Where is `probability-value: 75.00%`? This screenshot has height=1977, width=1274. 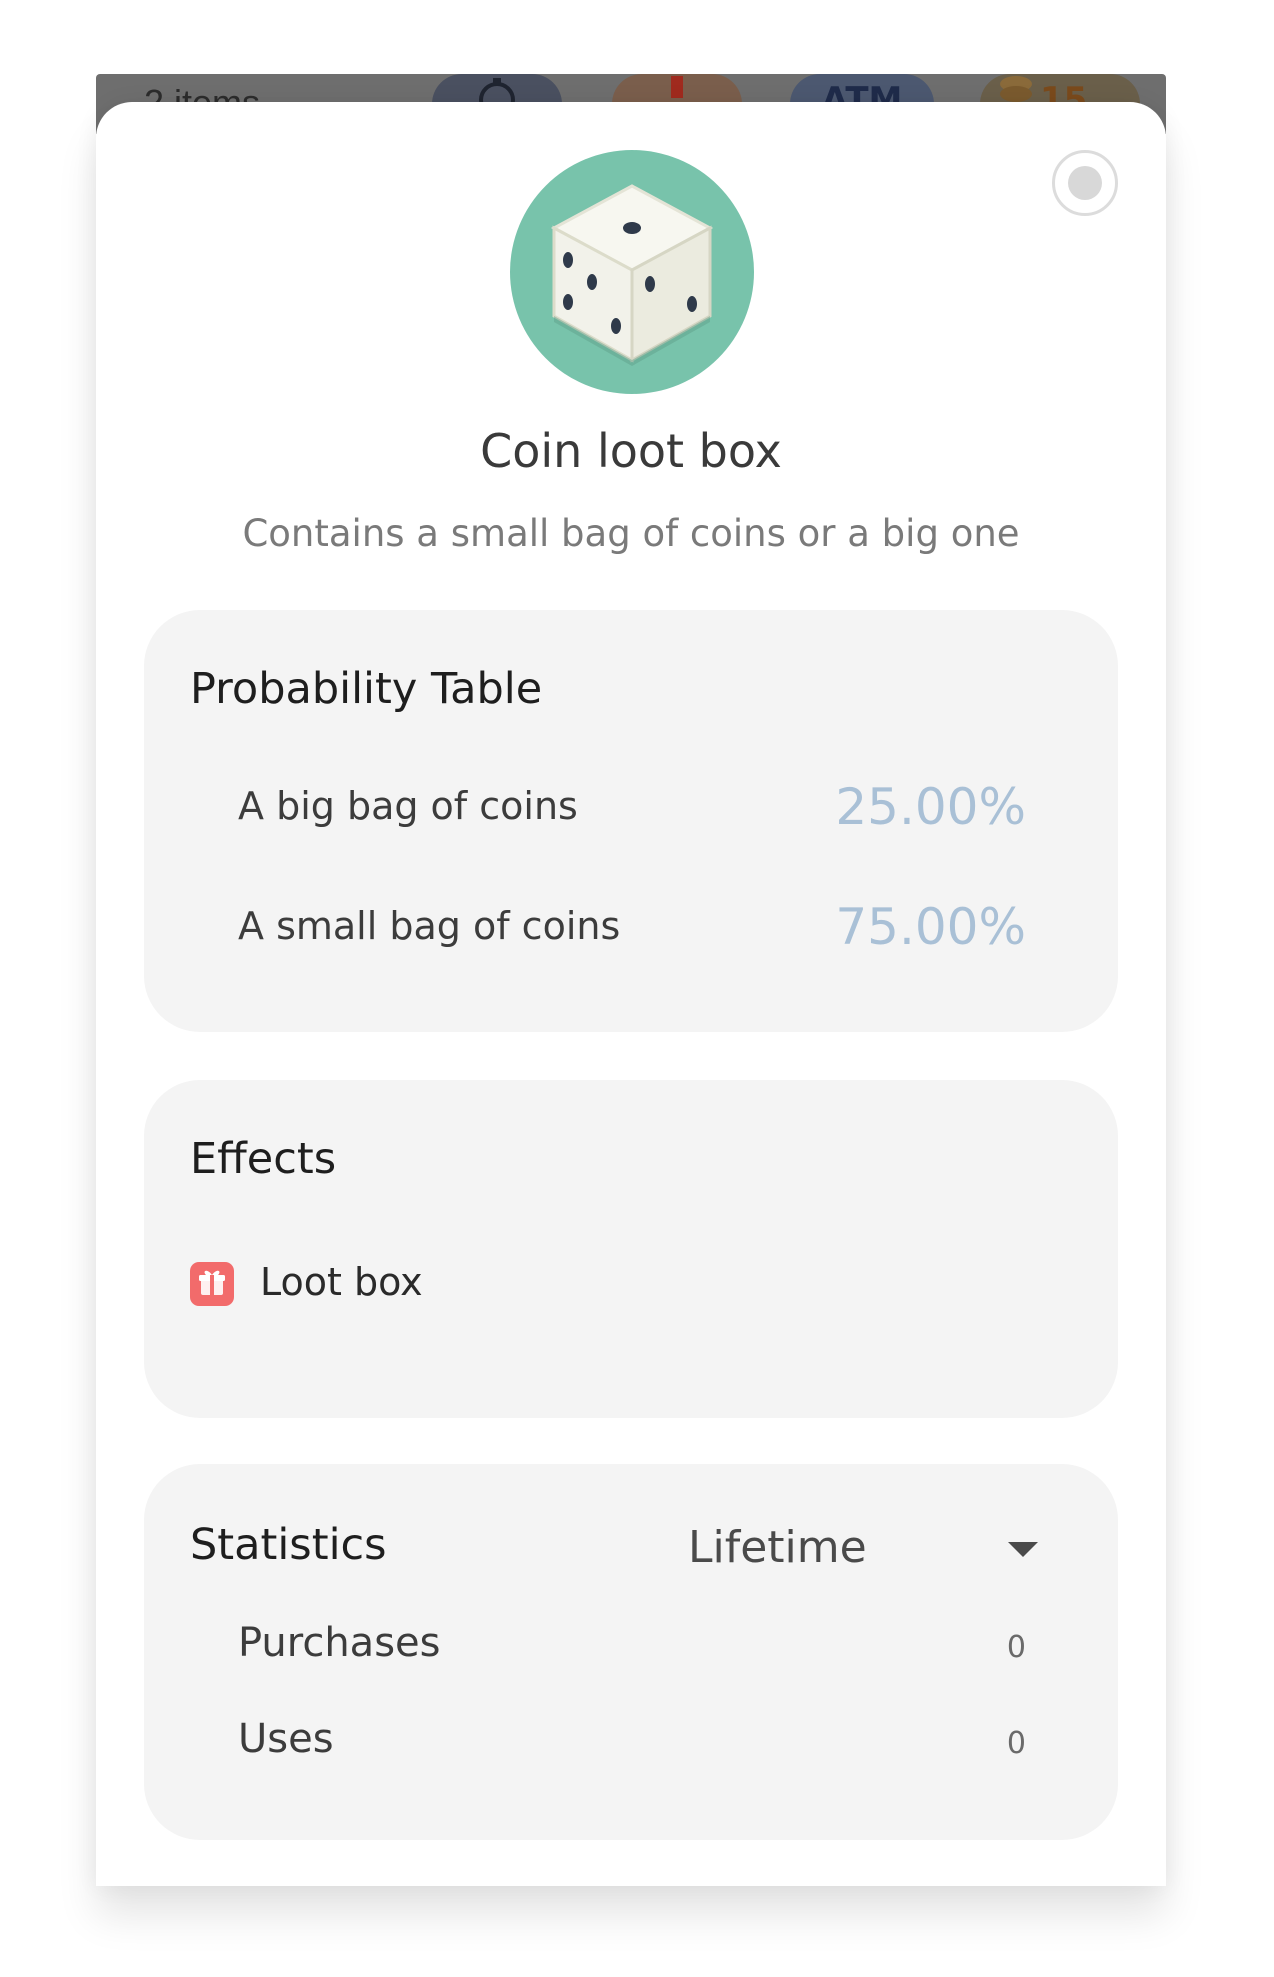 probability-value: 75.00% is located at coordinates (930, 927).